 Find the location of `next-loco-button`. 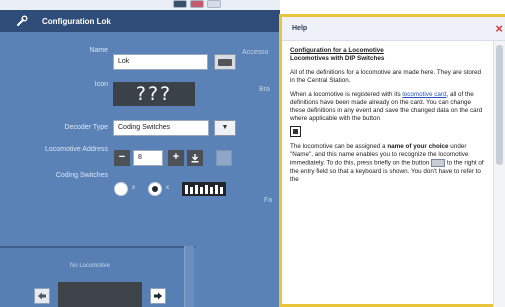

next-loco-button is located at coordinates (158, 296).